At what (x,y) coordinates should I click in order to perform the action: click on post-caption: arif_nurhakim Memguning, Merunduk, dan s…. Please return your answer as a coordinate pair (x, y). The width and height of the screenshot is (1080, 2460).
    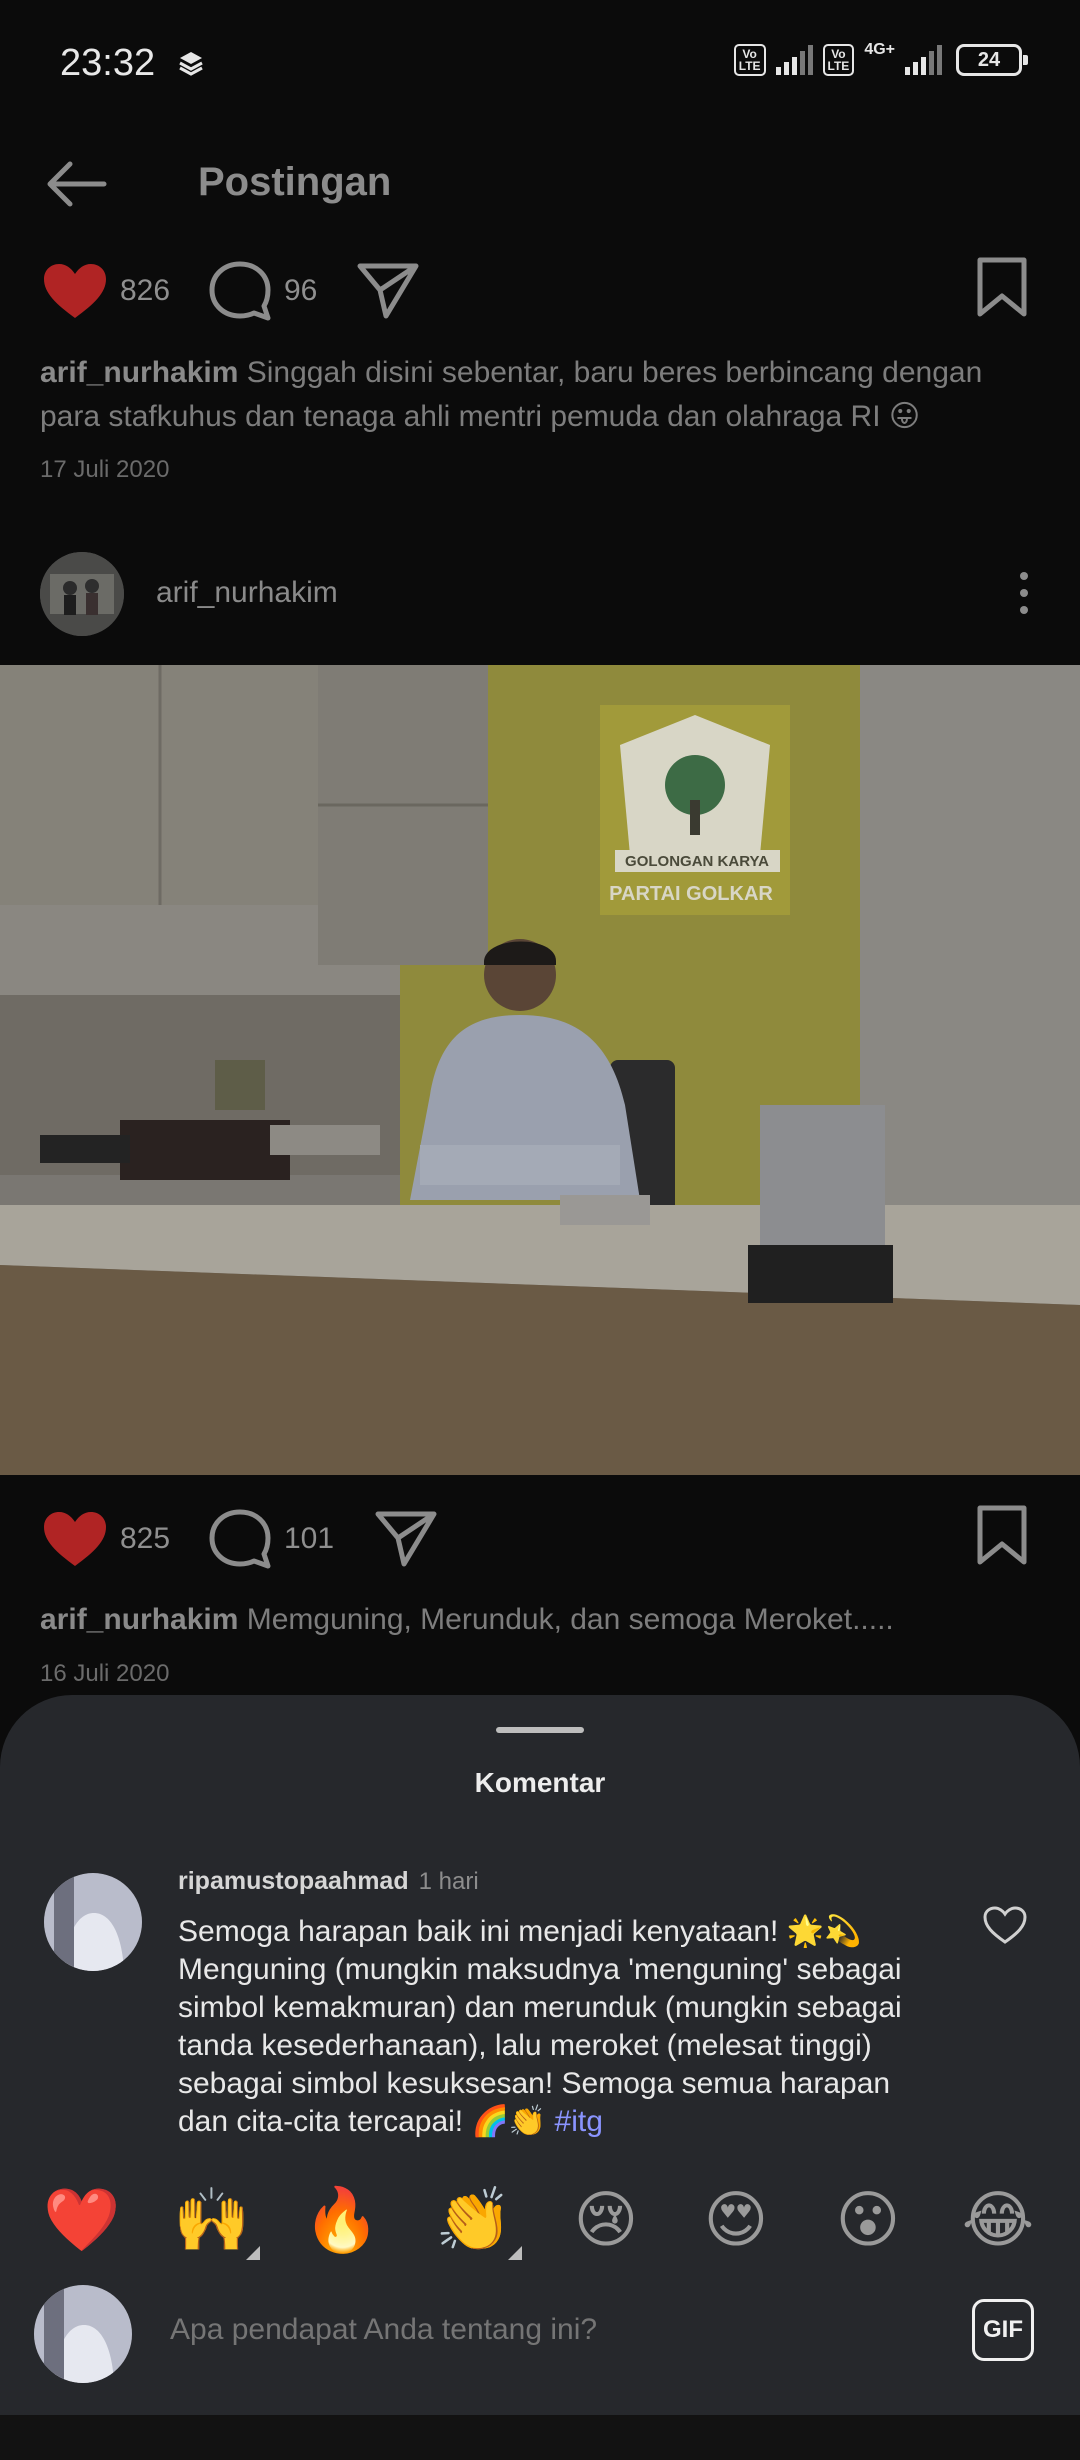
    Looking at the image, I should click on (540, 1620).